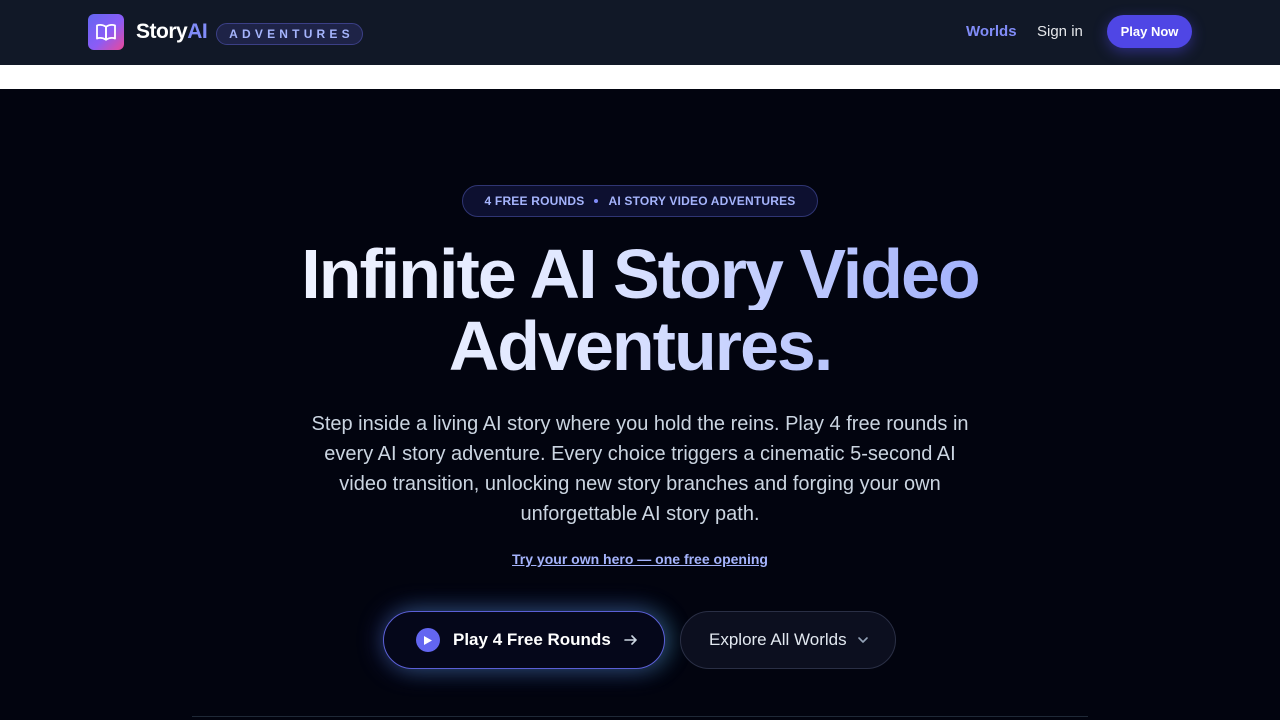 Image resolution: width=1280 pixels, height=720 pixels. Describe the element at coordinates (640, 559) in the screenshot. I see `try-own-hero-link: Try your own hero — one free opening` at that location.